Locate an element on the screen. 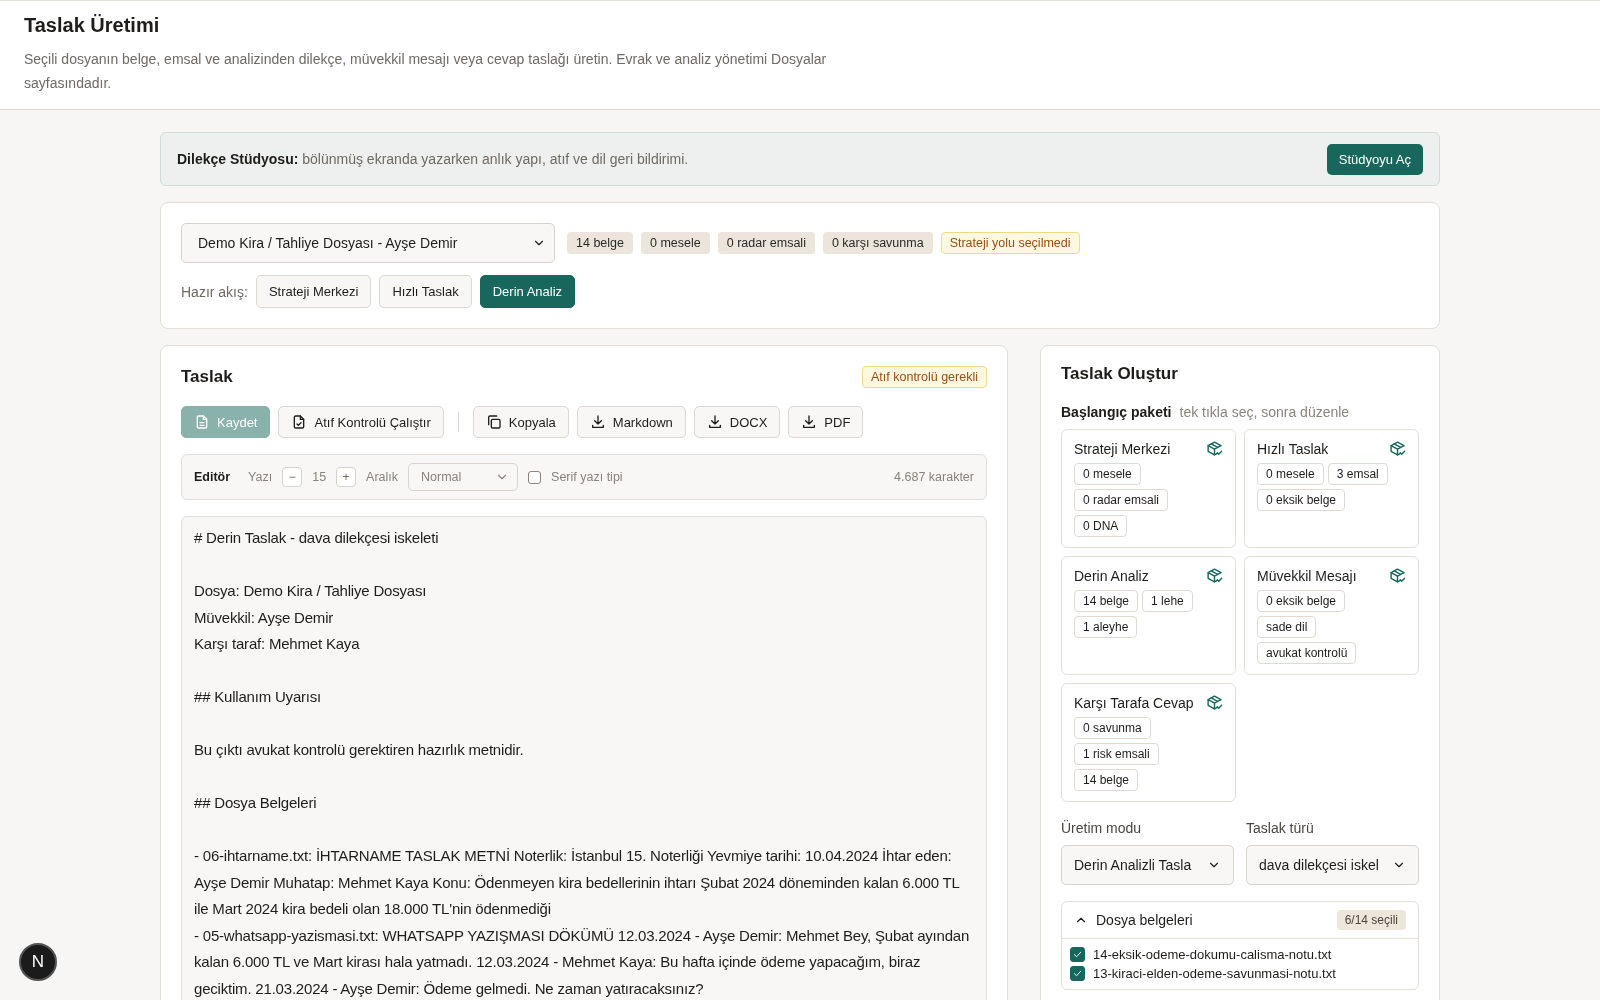 The width and height of the screenshot is (1600, 1000). spacing-select: Normal is located at coordinates (463, 477).